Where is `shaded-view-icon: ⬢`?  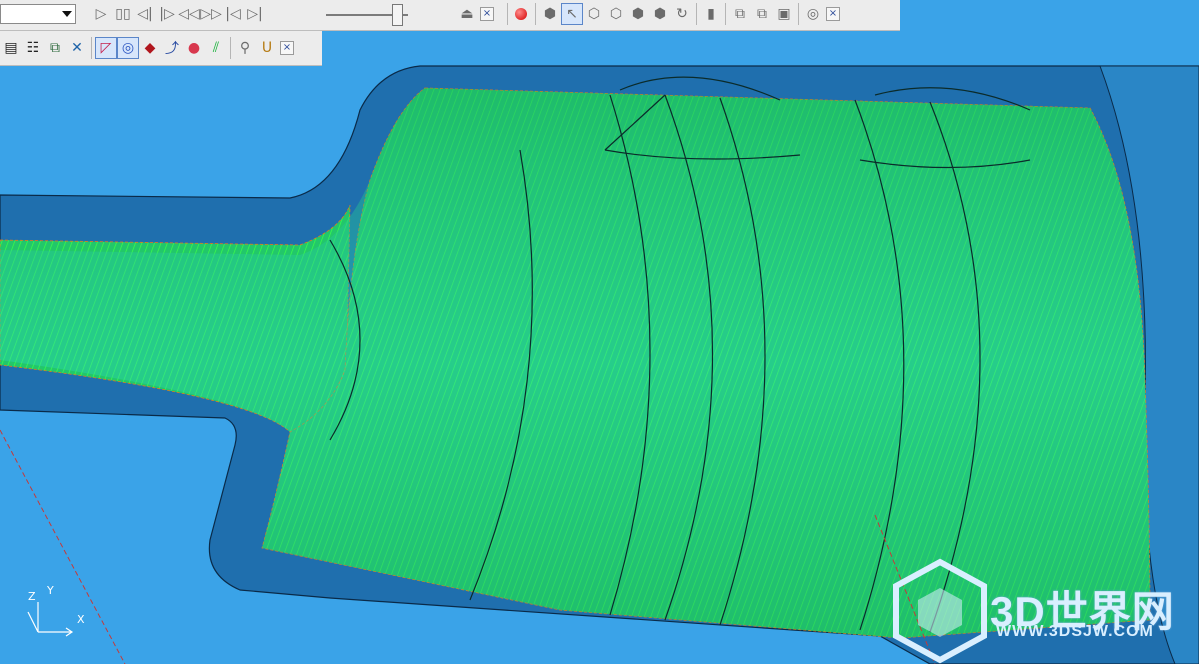
shaded-view-icon: ⬢ is located at coordinates (550, 14).